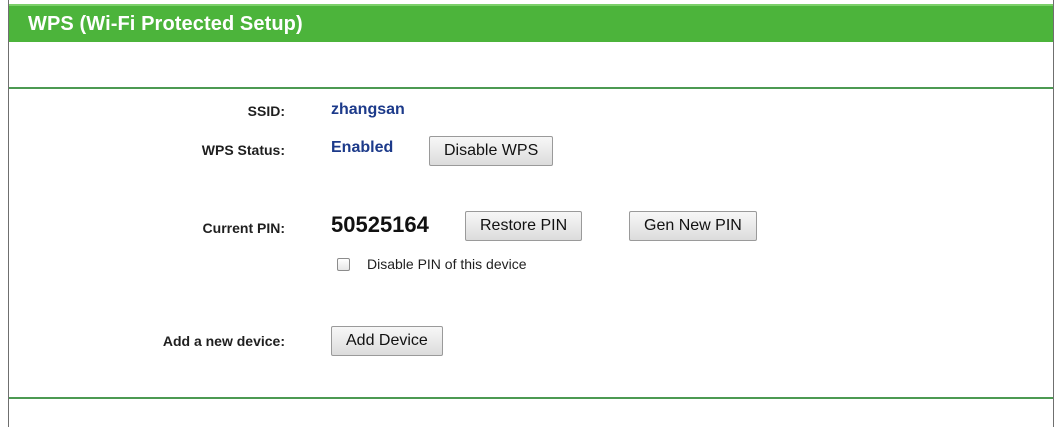 The width and height of the screenshot is (1056, 427). I want to click on current-pin-label: Current PIN:, so click(243, 228).